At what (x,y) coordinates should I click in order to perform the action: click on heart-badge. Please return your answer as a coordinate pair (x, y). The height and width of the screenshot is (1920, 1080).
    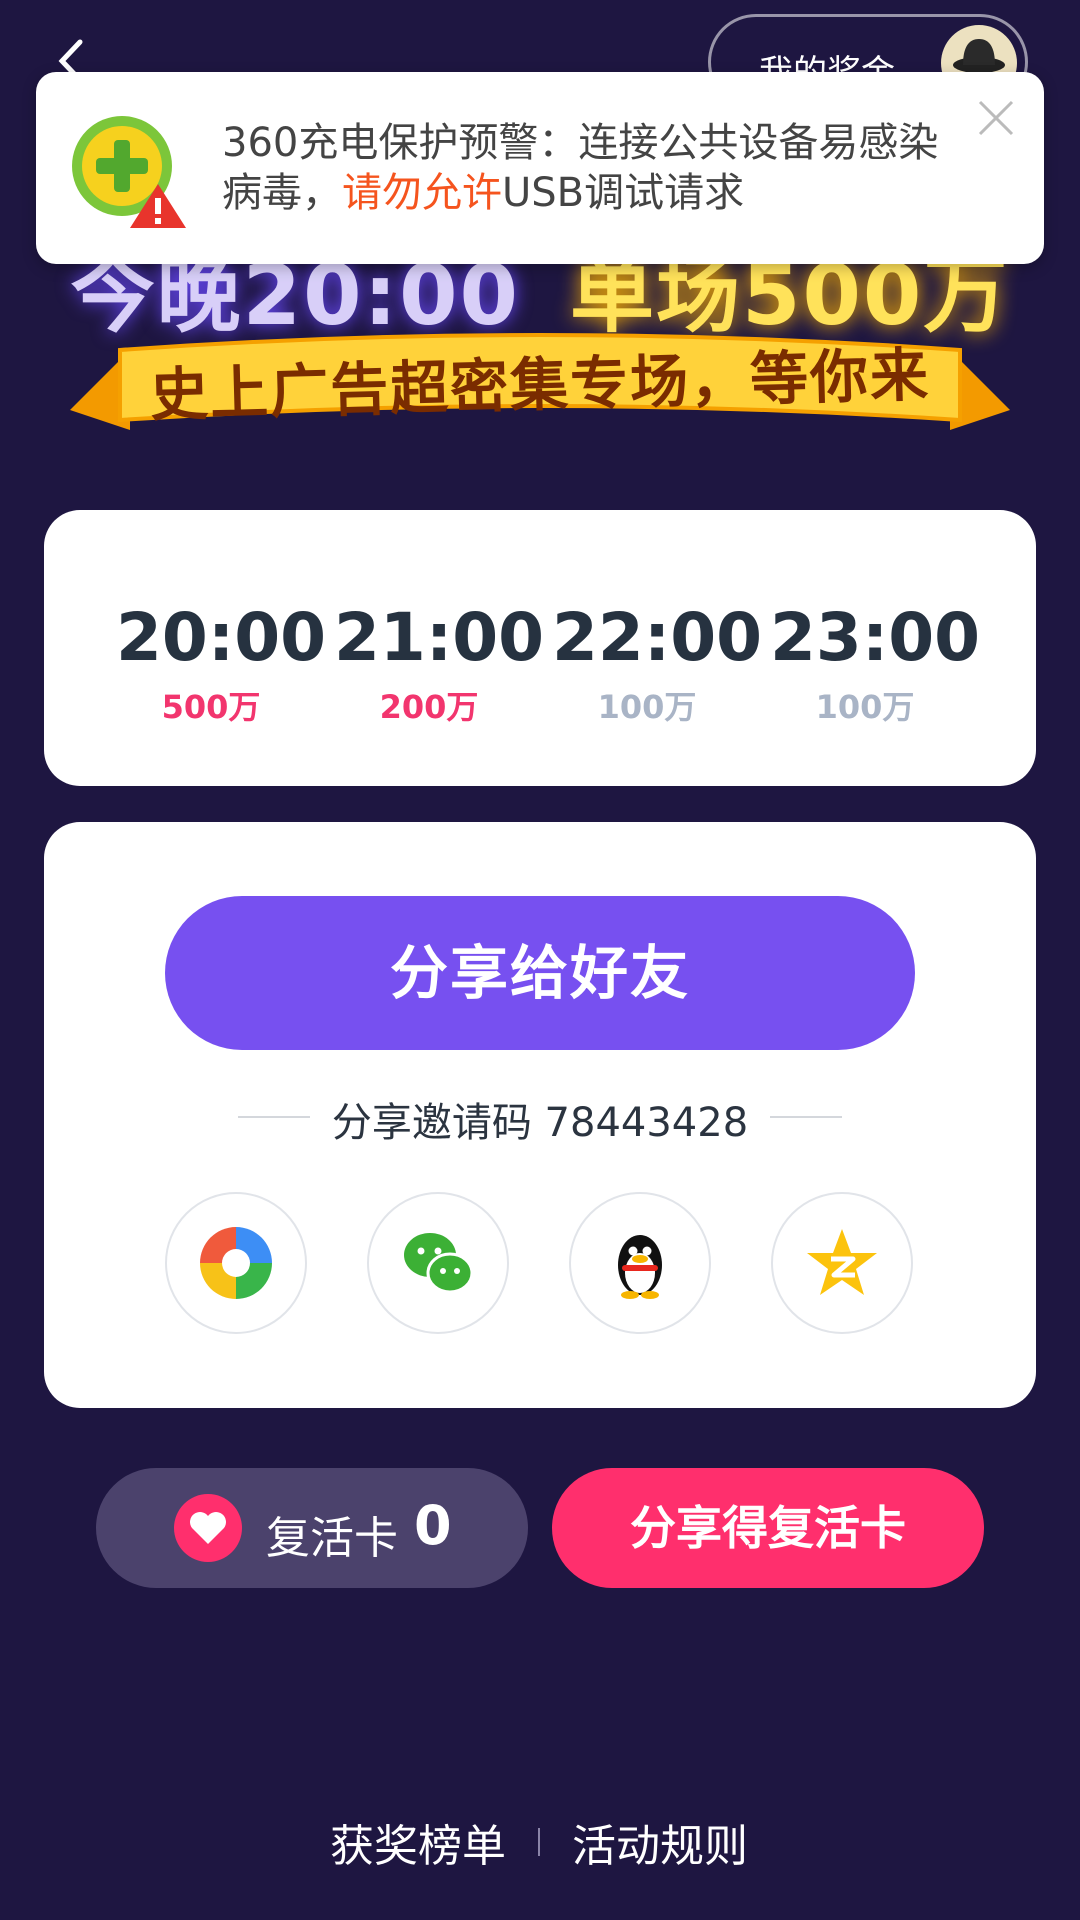
    Looking at the image, I should click on (208, 1528).